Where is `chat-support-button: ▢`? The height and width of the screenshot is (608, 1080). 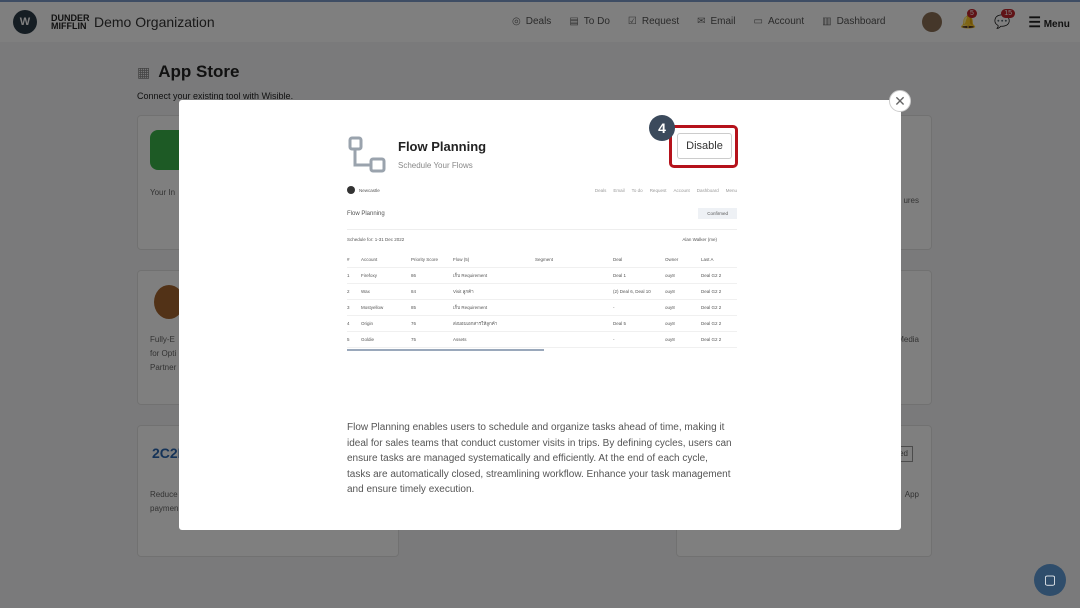 chat-support-button: ▢ is located at coordinates (1050, 580).